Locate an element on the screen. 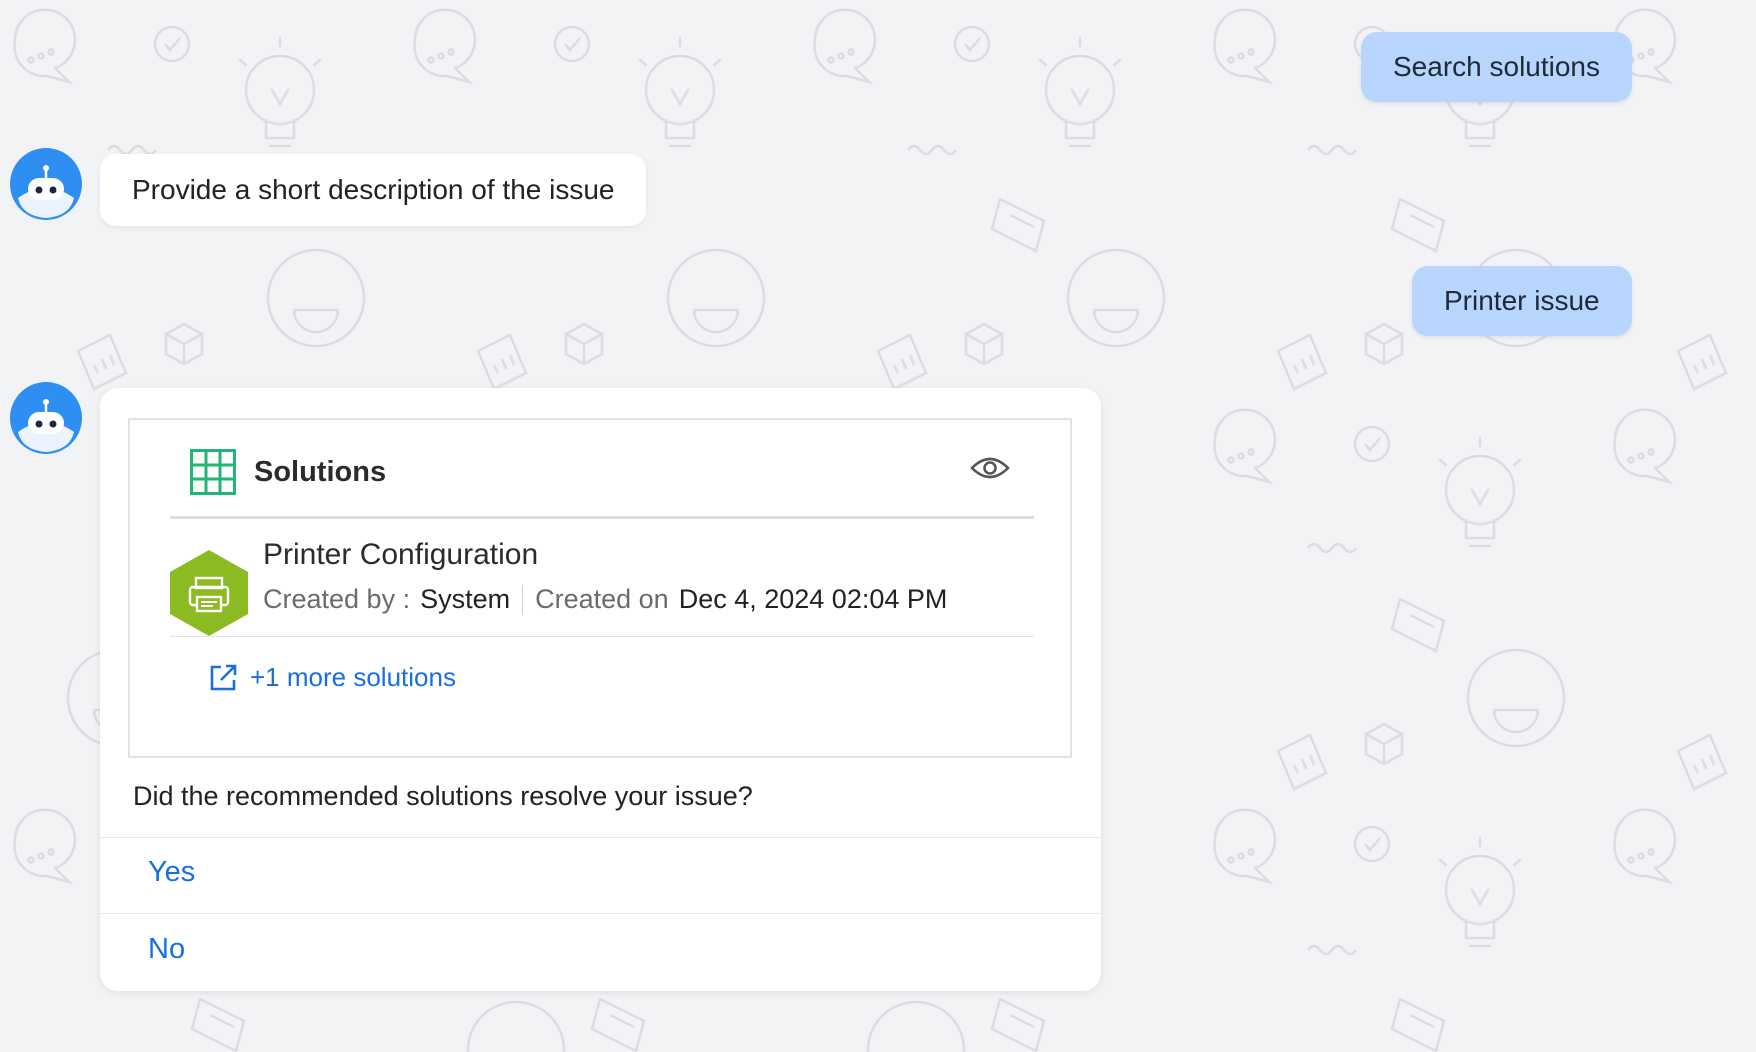 This screenshot has height=1052, width=1756. created-on-label: Created on is located at coordinates (602, 599).